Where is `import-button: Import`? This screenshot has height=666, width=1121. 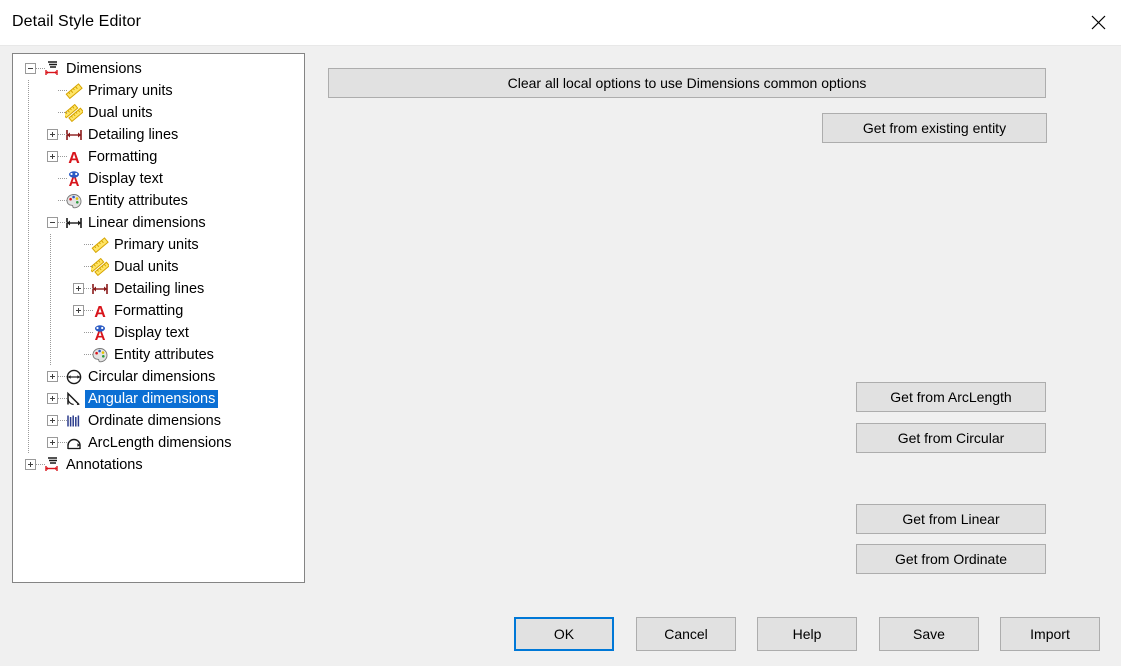 import-button: Import is located at coordinates (1050, 634).